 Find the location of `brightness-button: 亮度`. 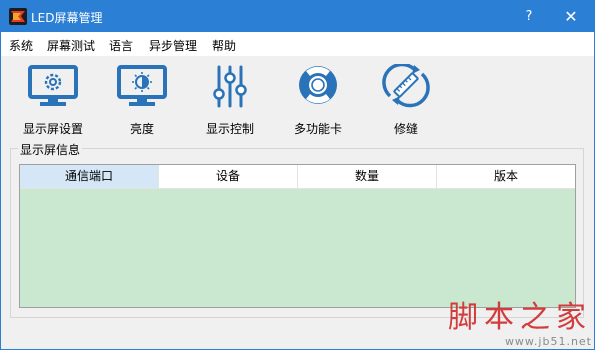

brightness-button: 亮度 is located at coordinates (142, 100).